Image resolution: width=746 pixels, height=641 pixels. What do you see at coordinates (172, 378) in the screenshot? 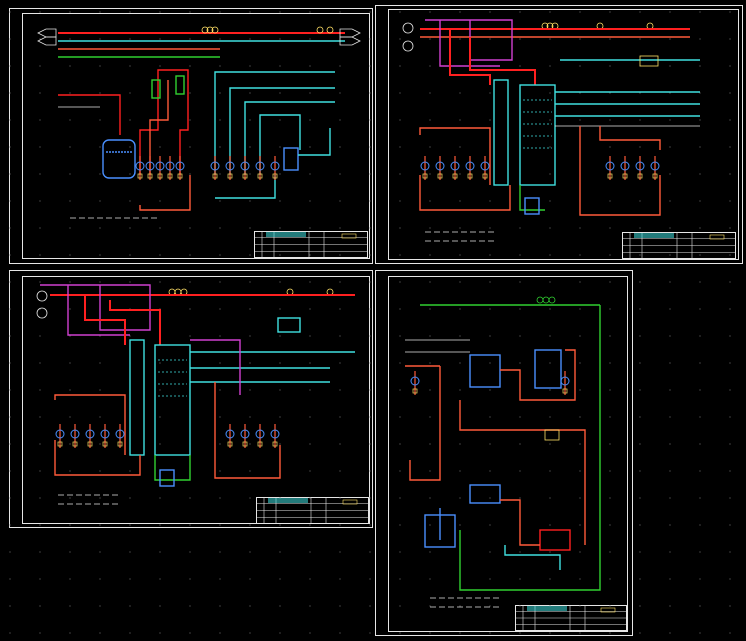
I see `s3-column-trays` at bounding box center [172, 378].